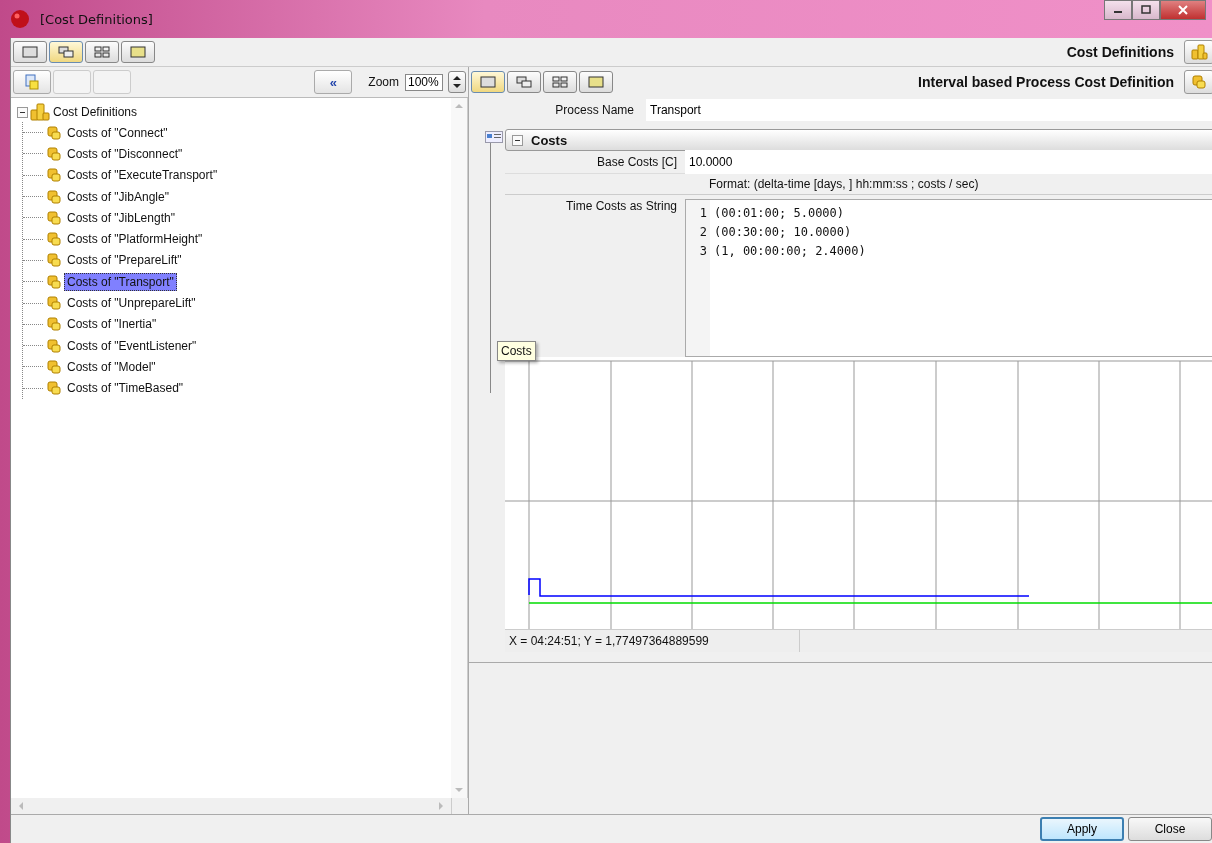  What do you see at coordinates (1082, 829) in the screenshot?
I see `dialog-button: Apply` at bounding box center [1082, 829].